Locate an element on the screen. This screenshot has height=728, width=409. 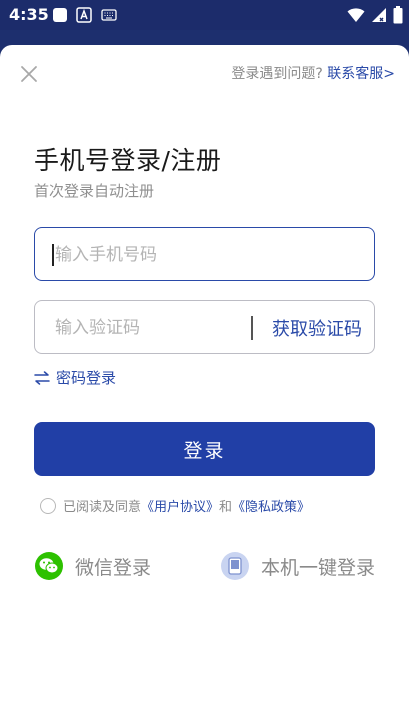
agreement-prefix: 已阅读及同意 is located at coordinates (102, 507).